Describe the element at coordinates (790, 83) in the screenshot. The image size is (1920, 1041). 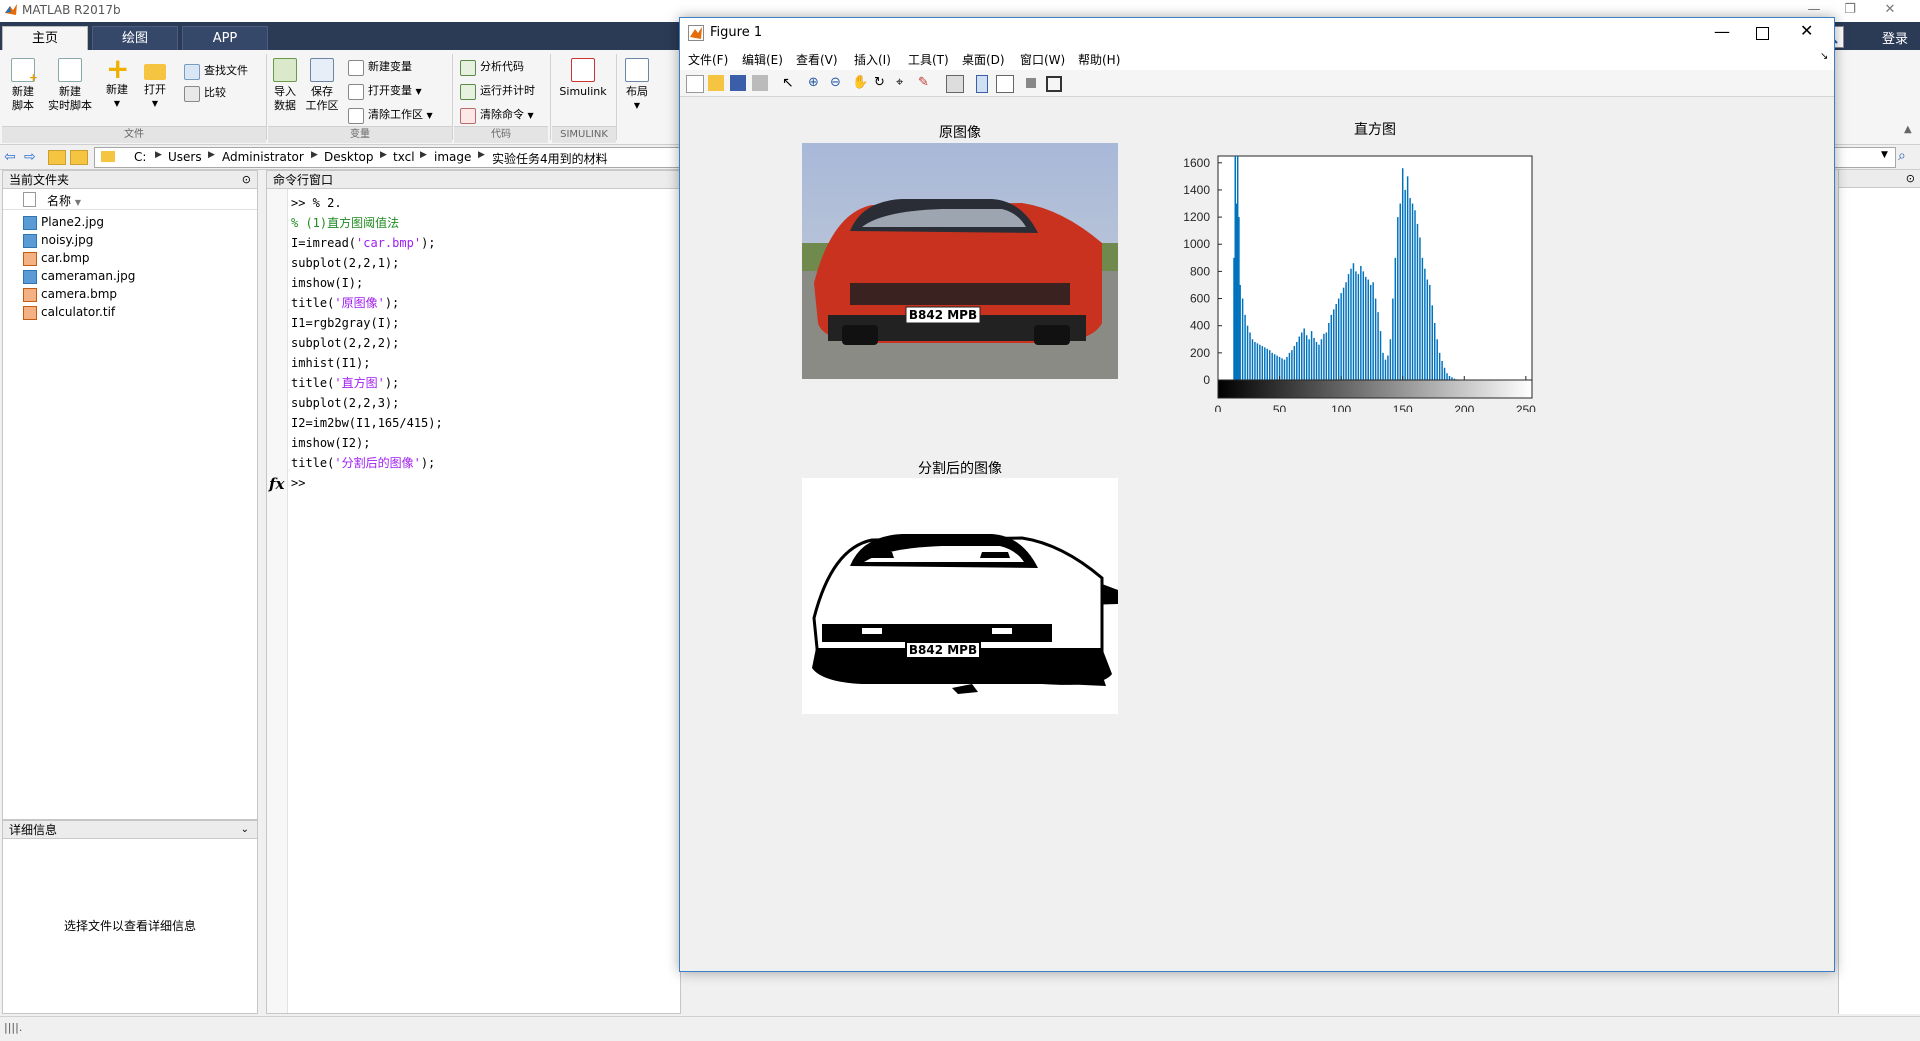
I see `pointer-icon: ↖` at that location.